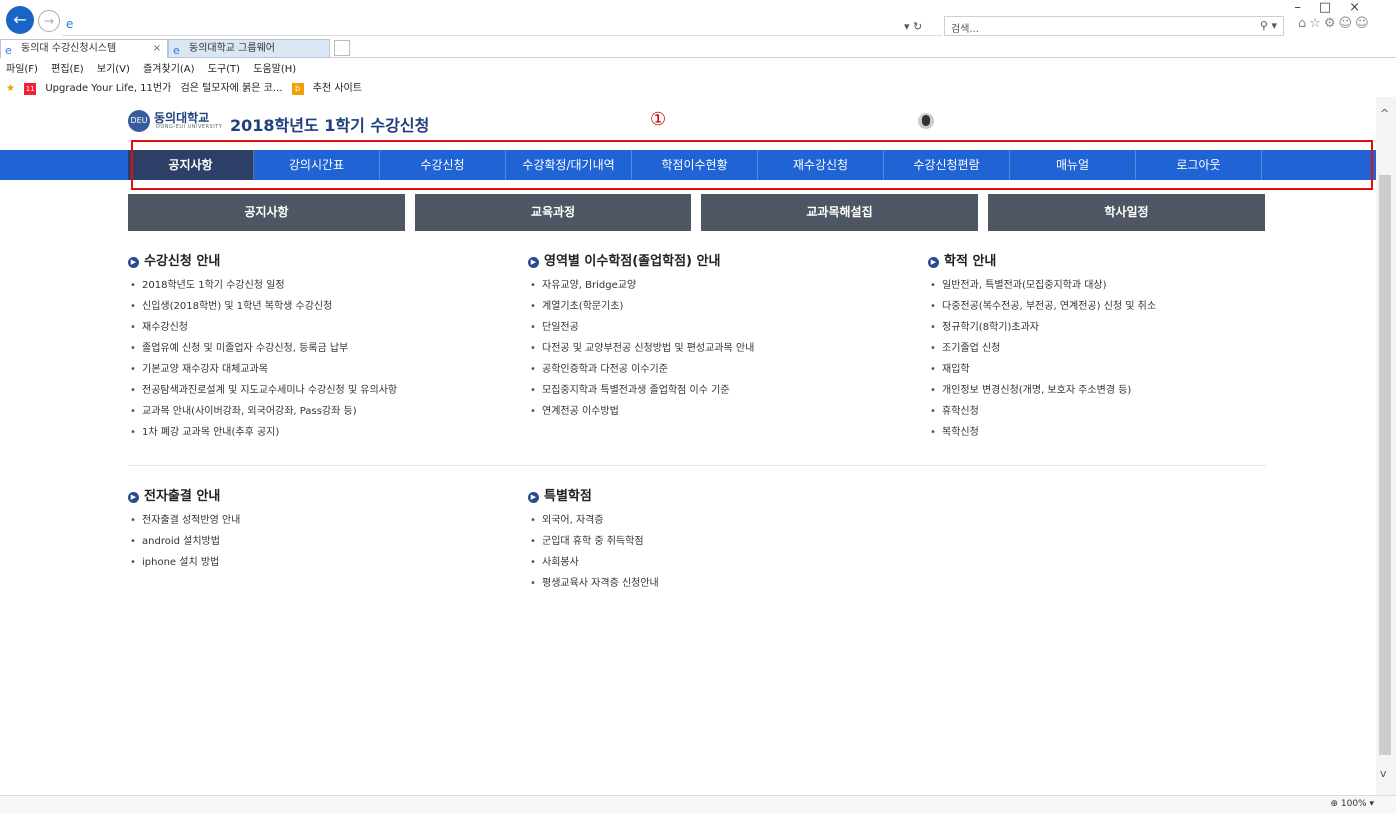  I want to click on list-item: 자유교양, Bridge교양, so click(718, 285).